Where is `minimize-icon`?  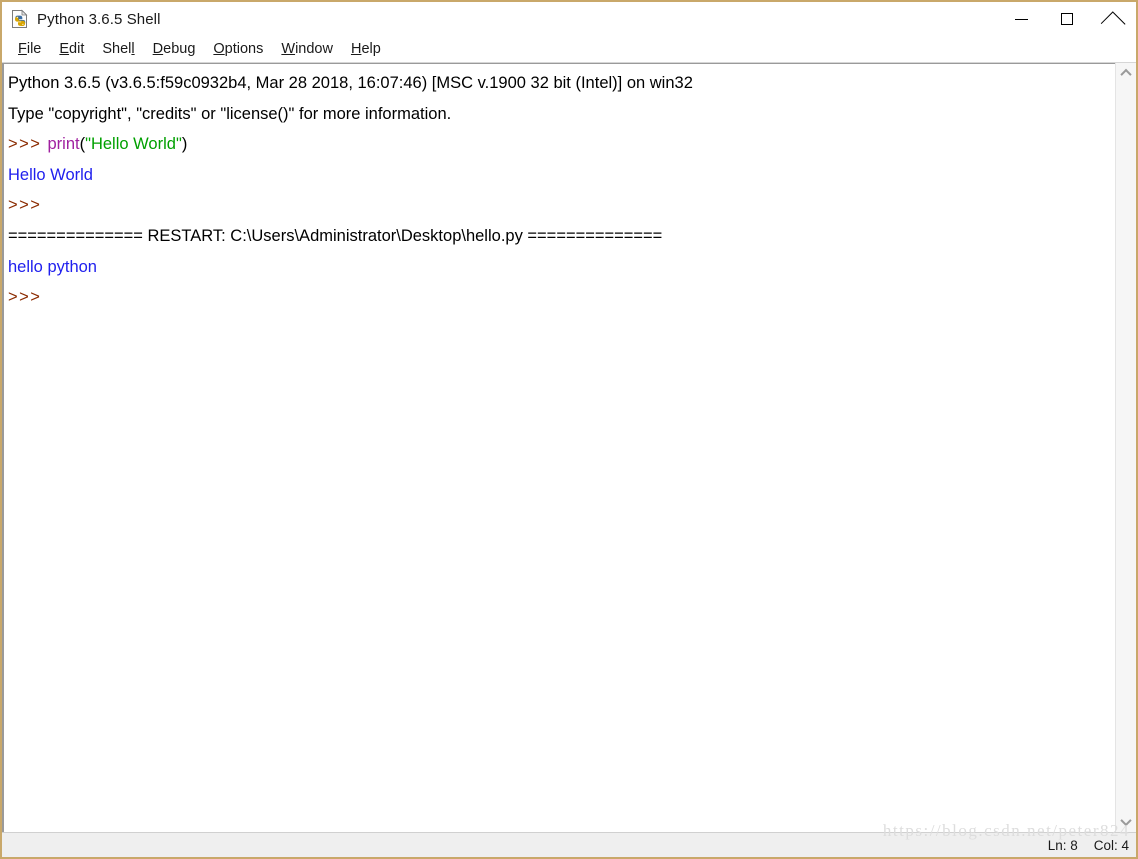
minimize-icon is located at coordinates (1021, 19).